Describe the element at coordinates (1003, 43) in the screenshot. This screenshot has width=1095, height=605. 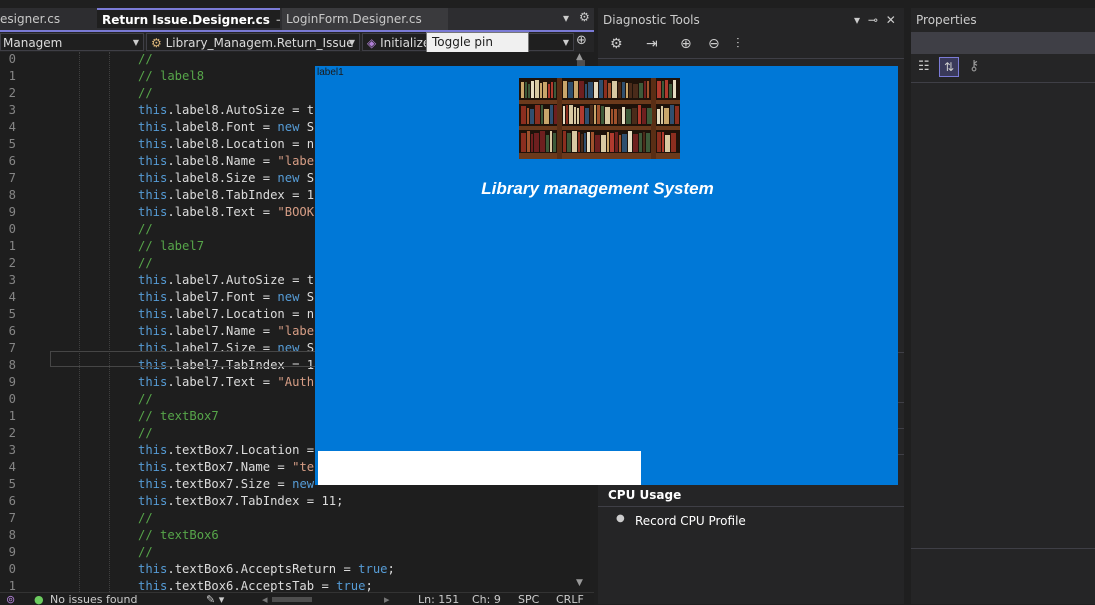
I see `properties-object-selector` at that location.